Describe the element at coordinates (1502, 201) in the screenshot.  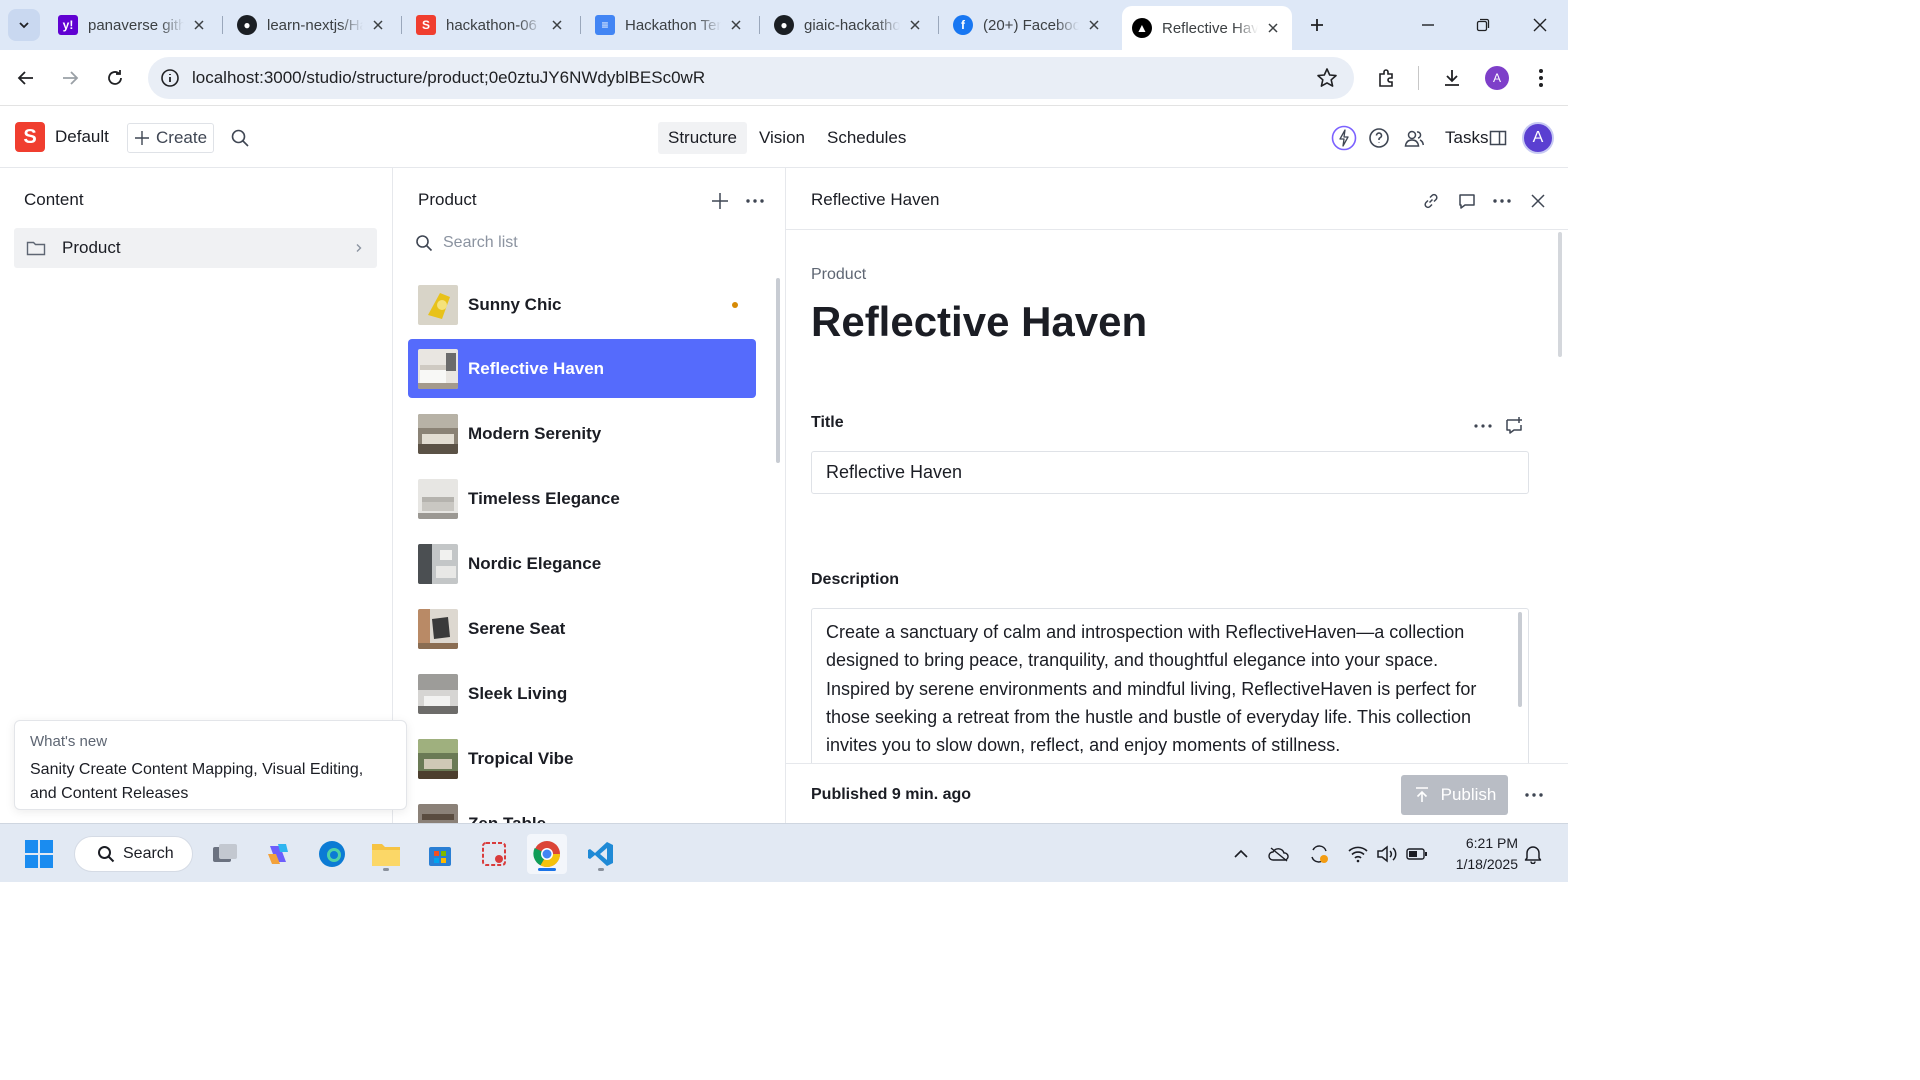
I see `document-menu-button` at that location.